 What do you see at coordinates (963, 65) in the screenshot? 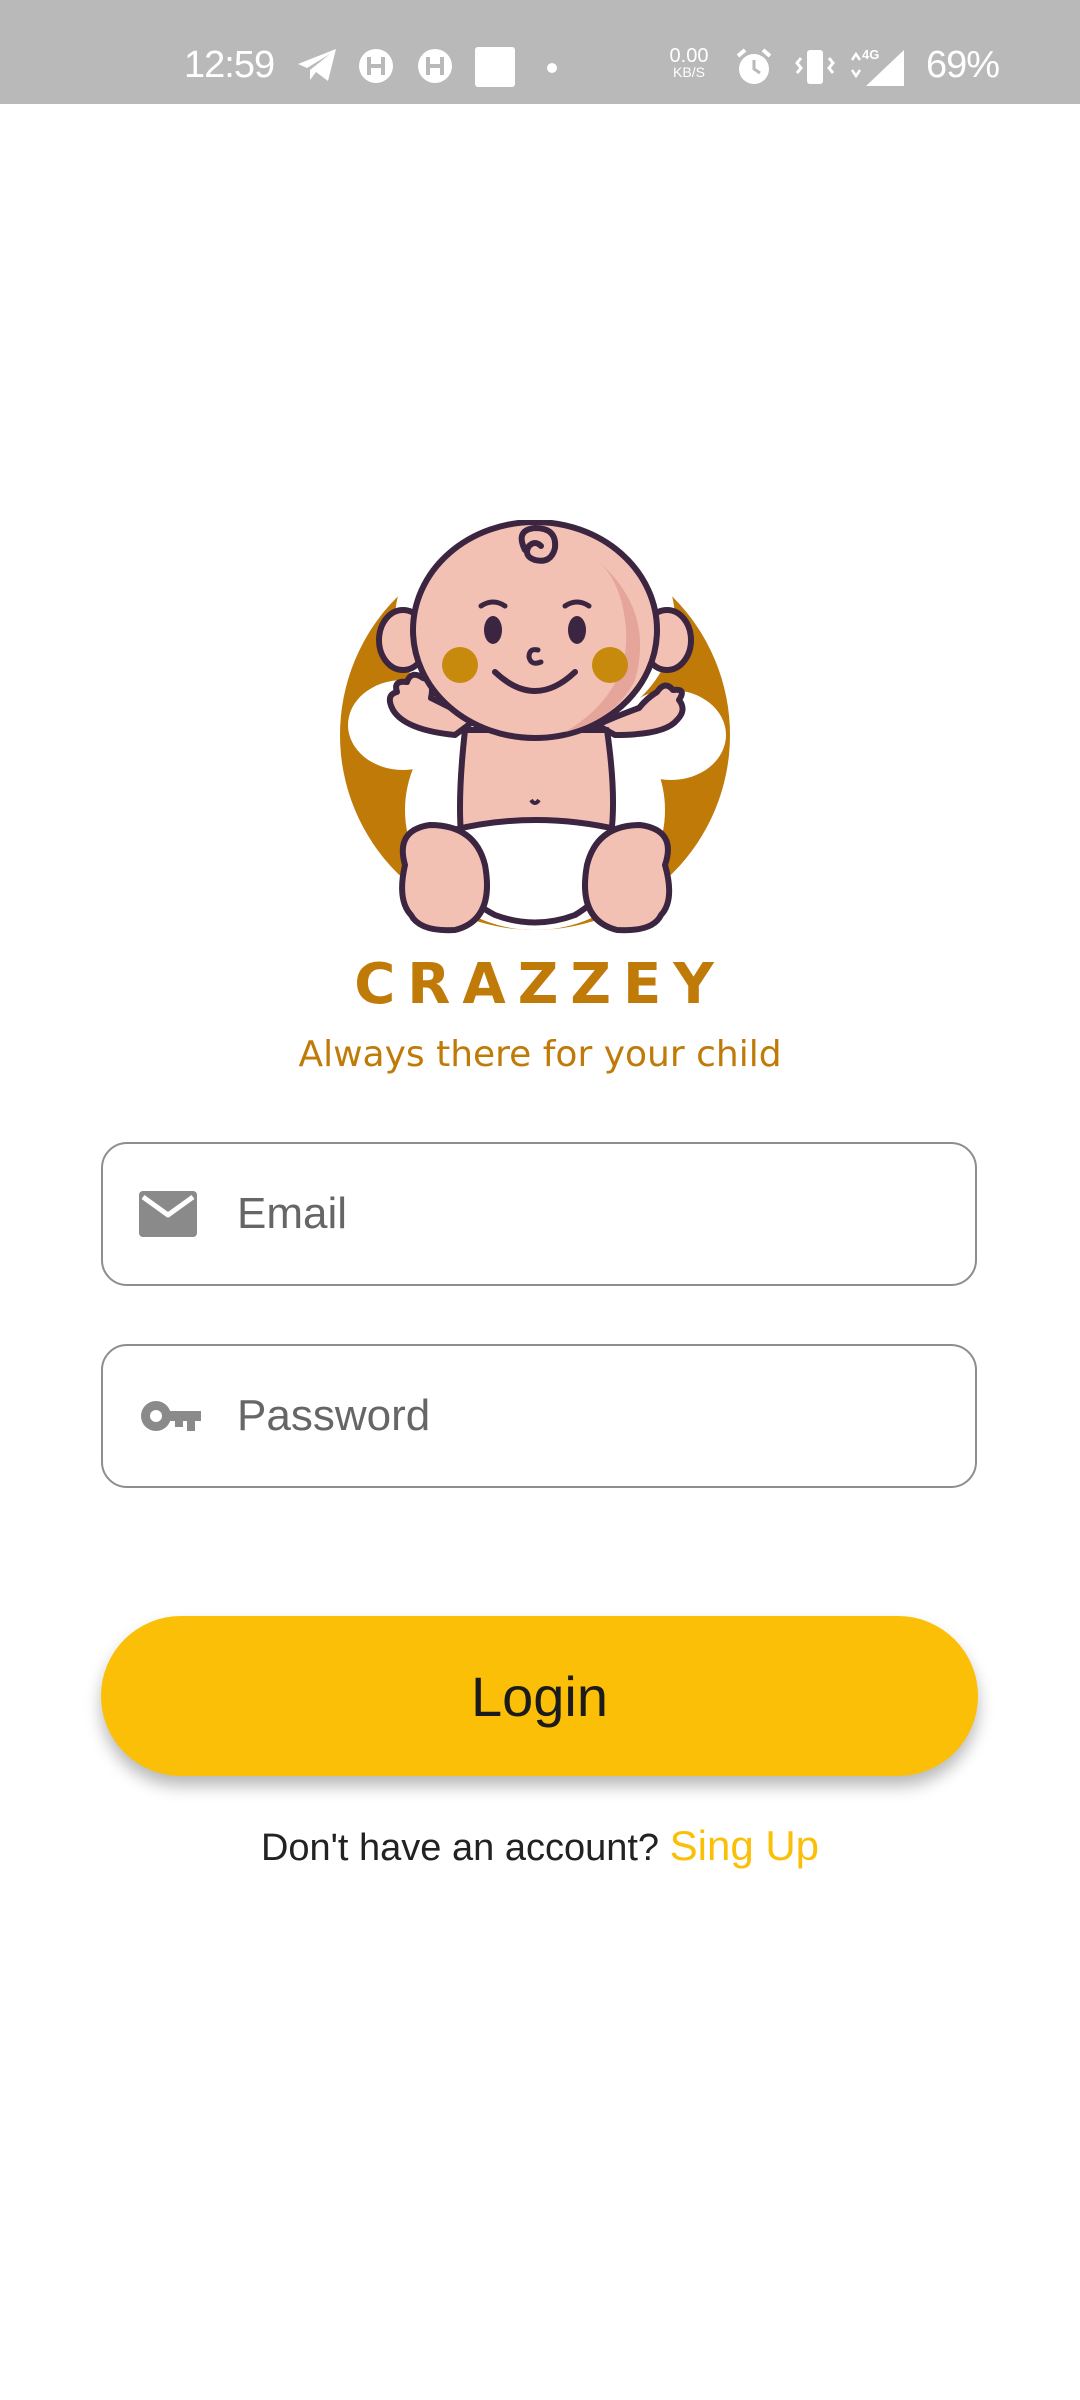
I see `battery-percent: 69%` at bounding box center [963, 65].